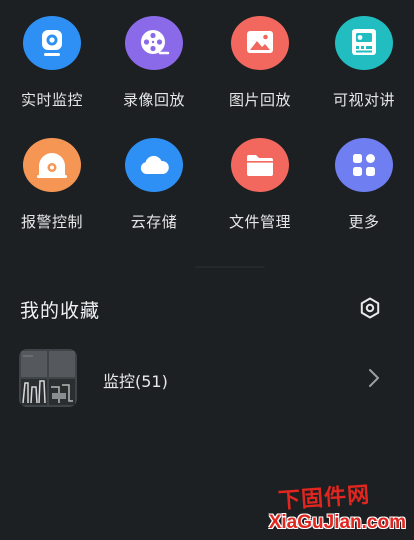 This screenshot has height=540, width=414. What do you see at coordinates (364, 165) in the screenshot?
I see `more-grid-icon` at bounding box center [364, 165].